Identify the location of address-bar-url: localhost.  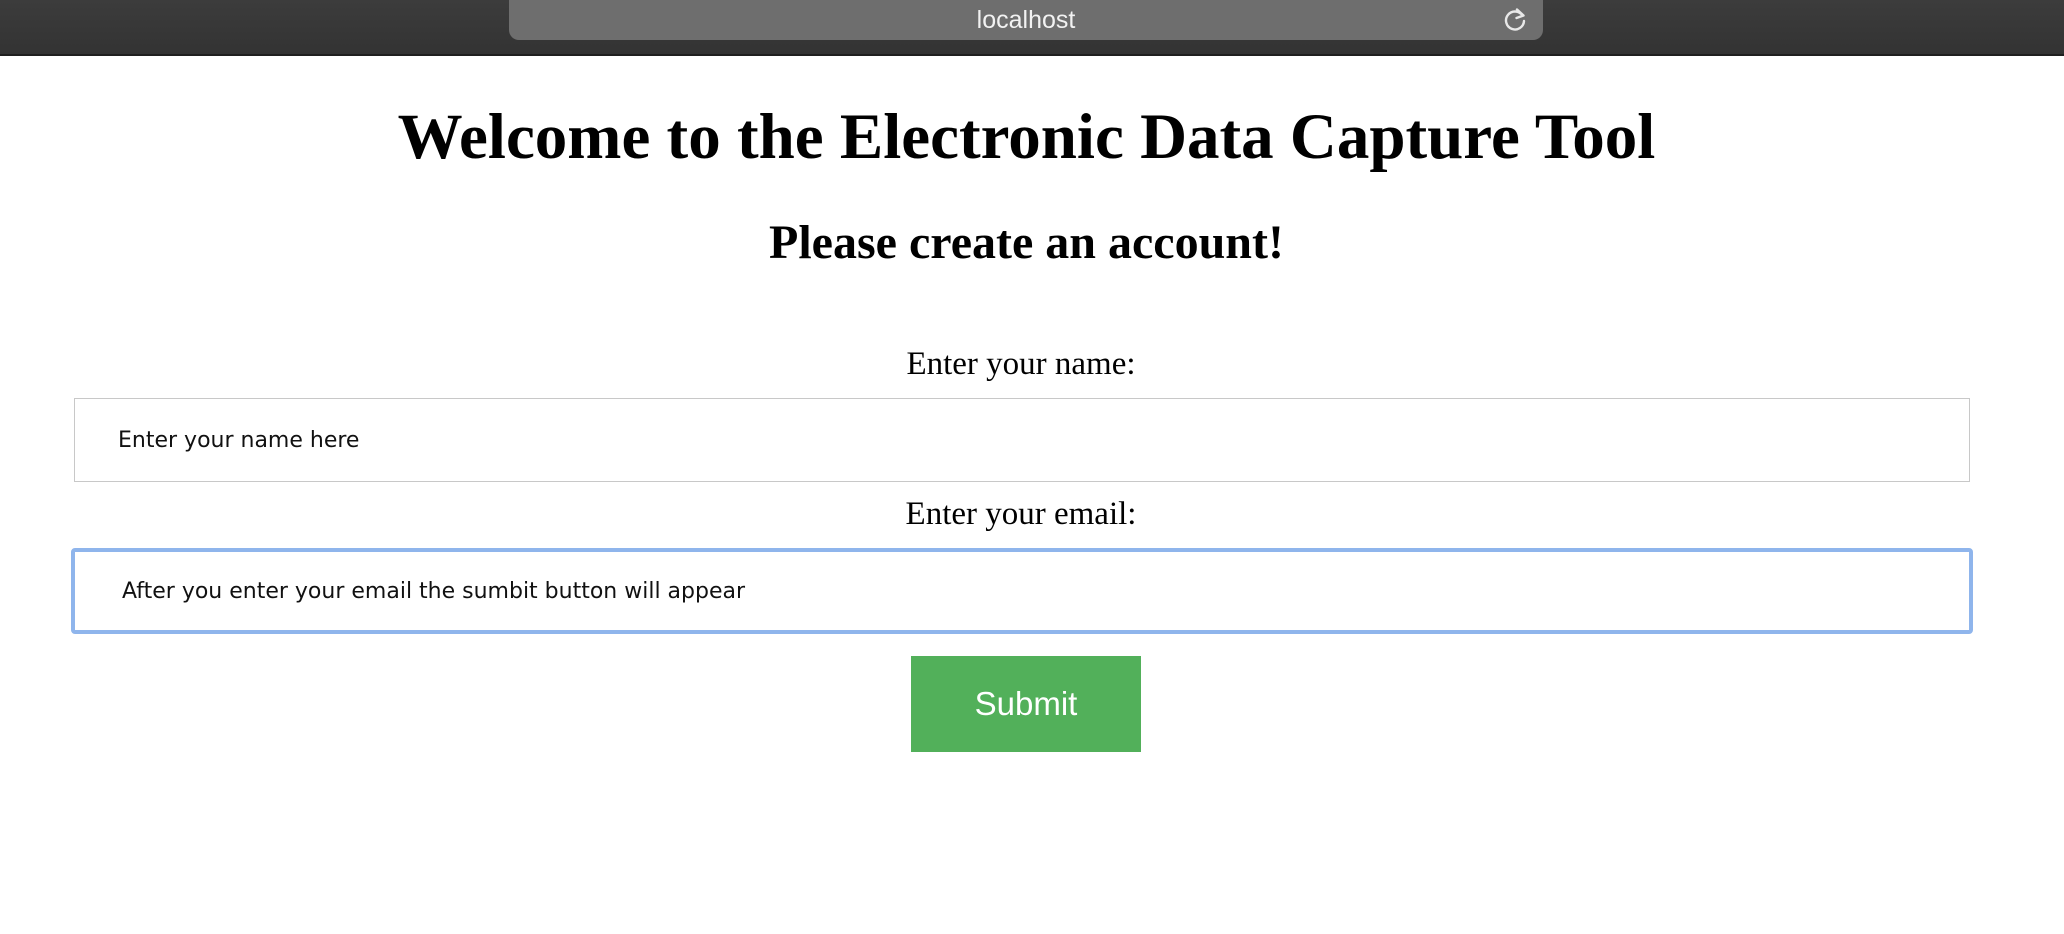
(1026, 19).